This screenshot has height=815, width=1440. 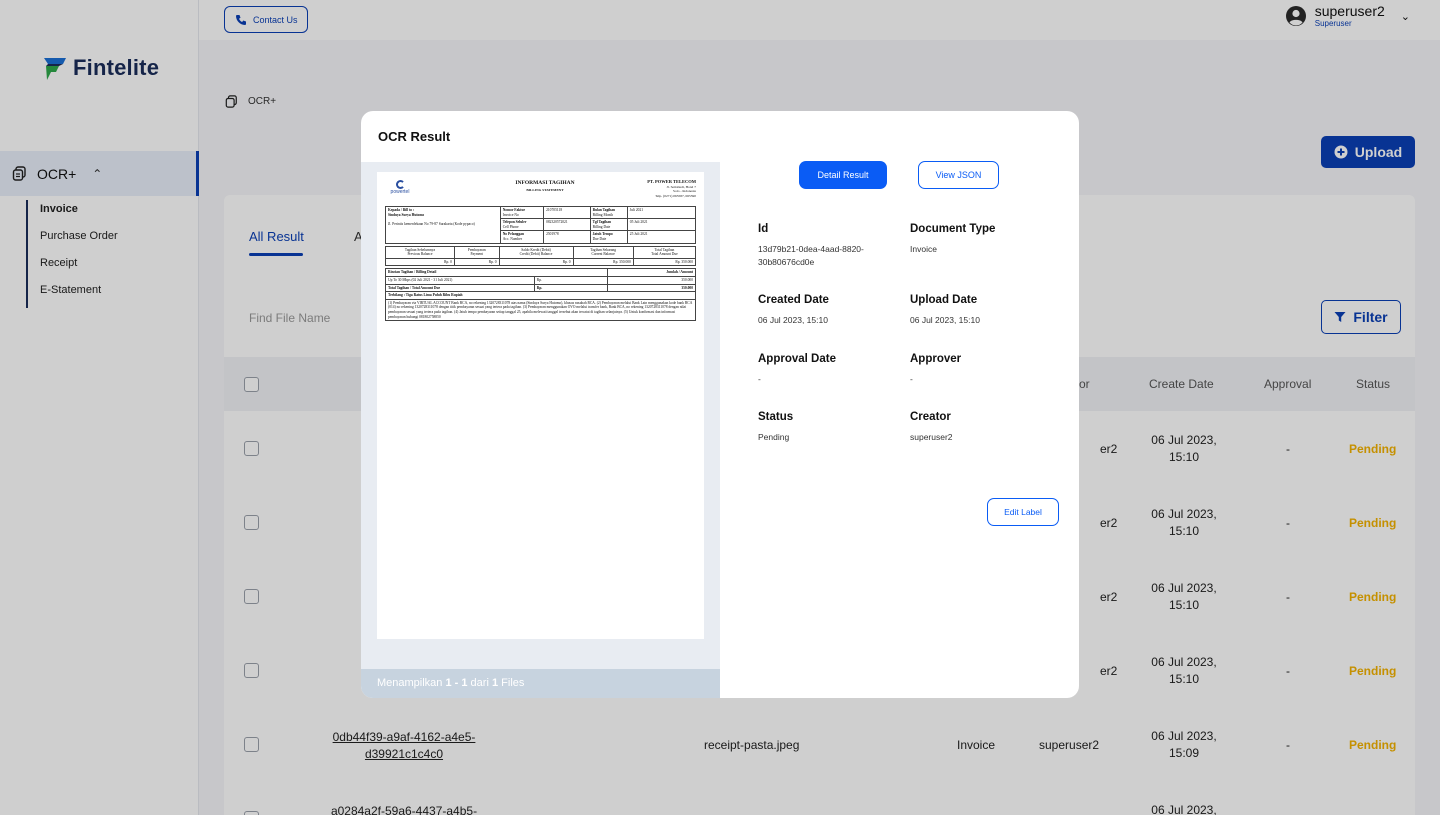 What do you see at coordinates (536, 249) in the screenshot?
I see `doc-cell: Saldo Kredit (Debit)` at bounding box center [536, 249].